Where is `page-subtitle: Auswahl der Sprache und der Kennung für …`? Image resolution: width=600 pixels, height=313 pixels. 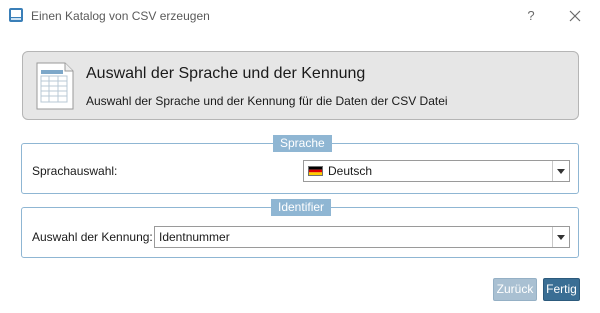 page-subtitle: Auswahl der Sprache und der Kennung für … is located at coordinates (267, 101).